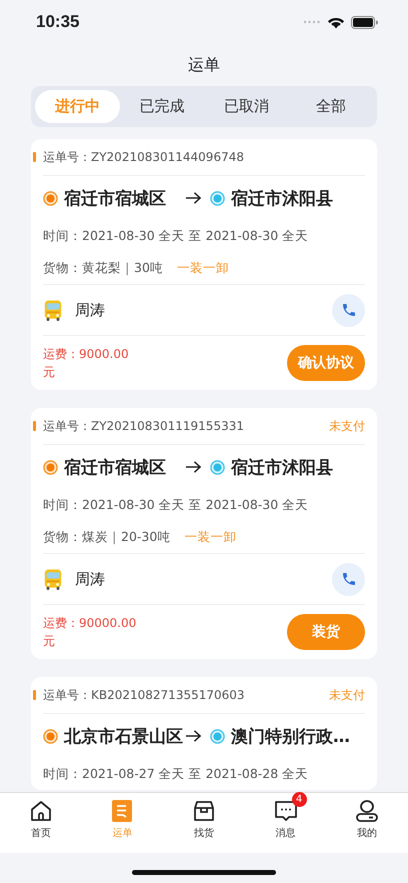 Image resolution: width=408 pixels, height=883 pixels. I want to click on wifi-icon, so click(336, 22).